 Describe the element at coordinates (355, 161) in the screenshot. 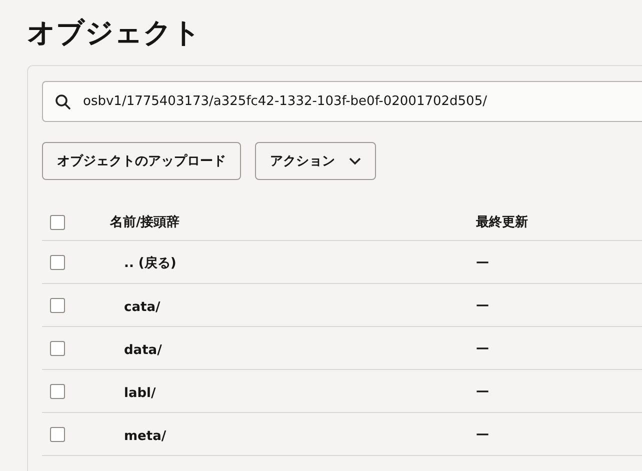

I see `caret-icon` at that location.